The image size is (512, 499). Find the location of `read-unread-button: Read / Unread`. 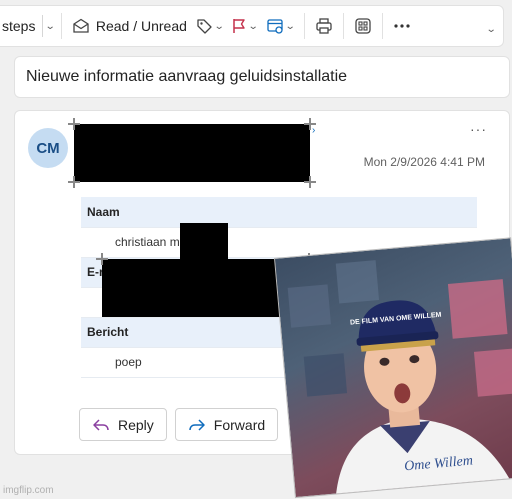

read-unread-button: Read / Unread is located at coordinates (129, 26).